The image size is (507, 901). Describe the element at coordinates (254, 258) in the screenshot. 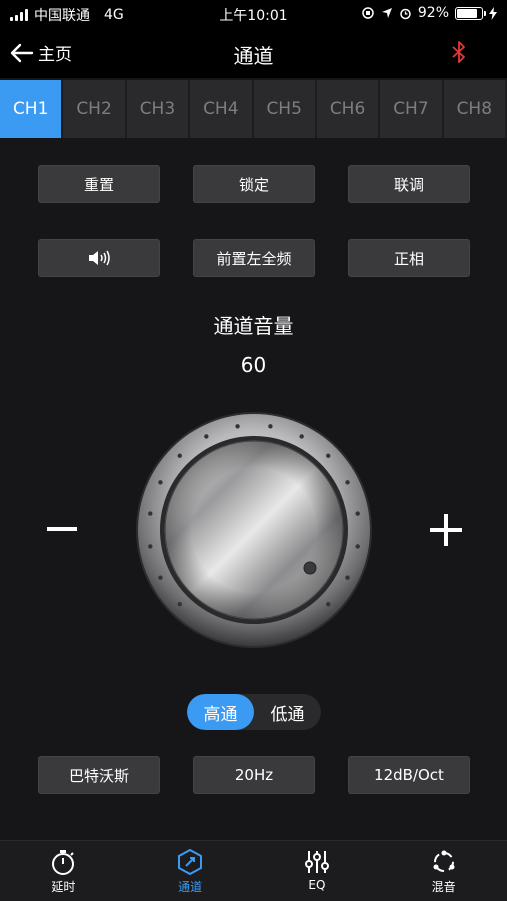

I see `channel-name-button: 前置左全频` at that location.